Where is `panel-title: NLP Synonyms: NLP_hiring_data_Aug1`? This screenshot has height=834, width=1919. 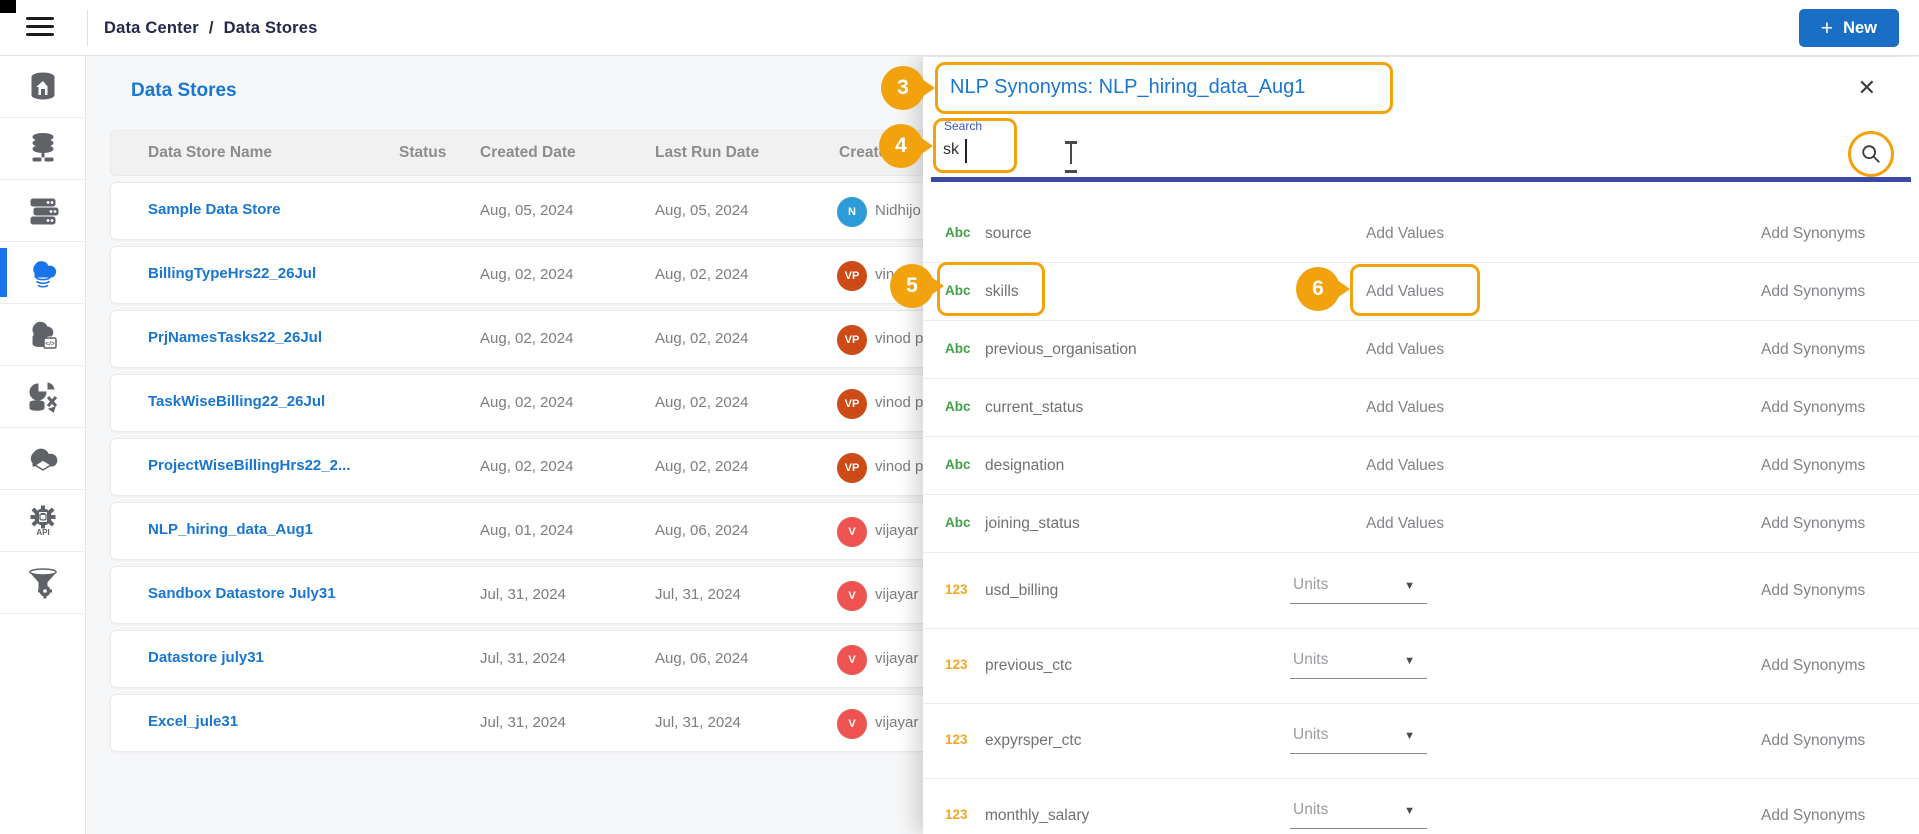 panel-title: NLP Synonyms: NLP_hiring_data_Aug1 is located at coordinates (1128, 87).